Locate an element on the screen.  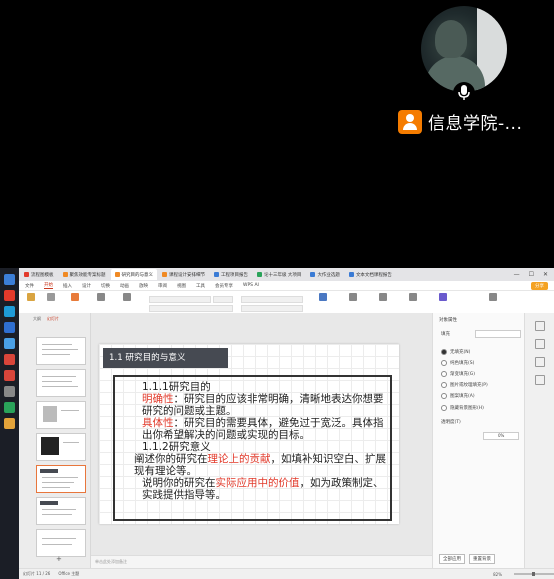
menu-file: 文件 is located at coordinates (29, 286).